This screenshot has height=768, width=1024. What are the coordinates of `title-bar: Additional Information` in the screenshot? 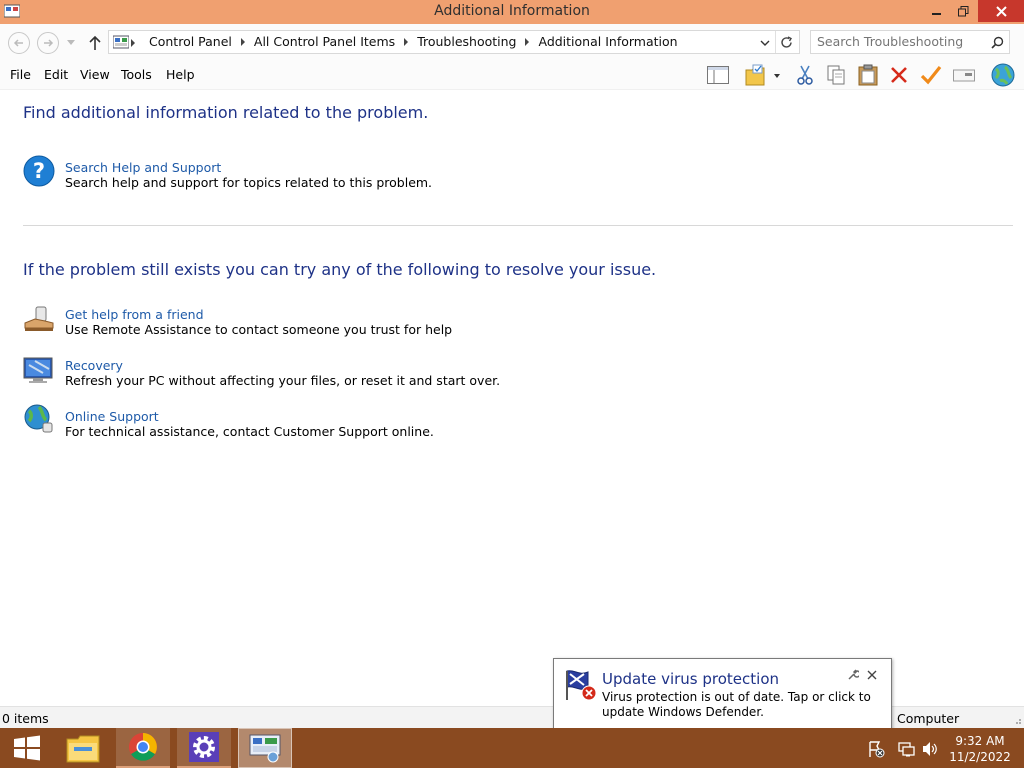 It's located at (512, 12).